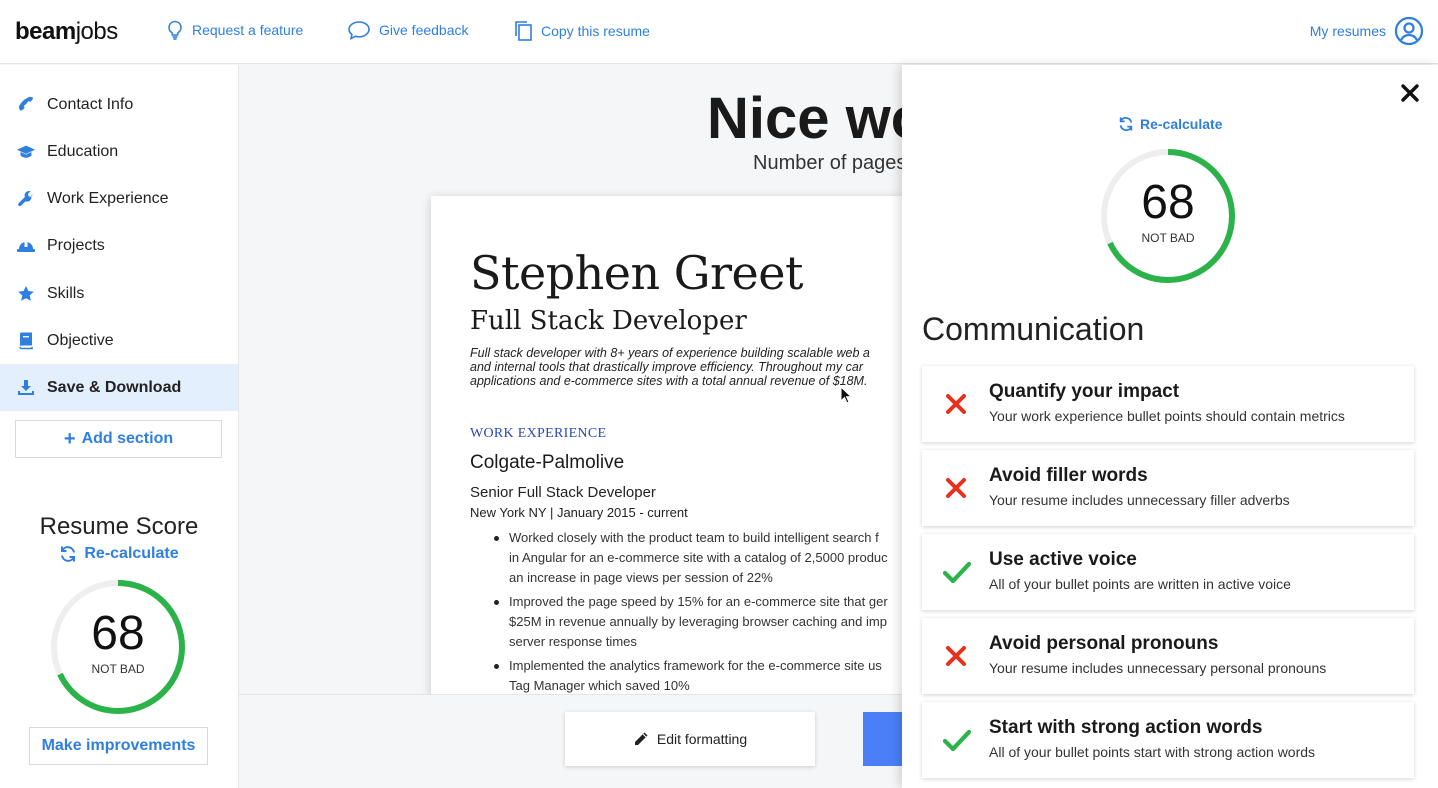  I want to click on wrench-icon, so click(26, 199).